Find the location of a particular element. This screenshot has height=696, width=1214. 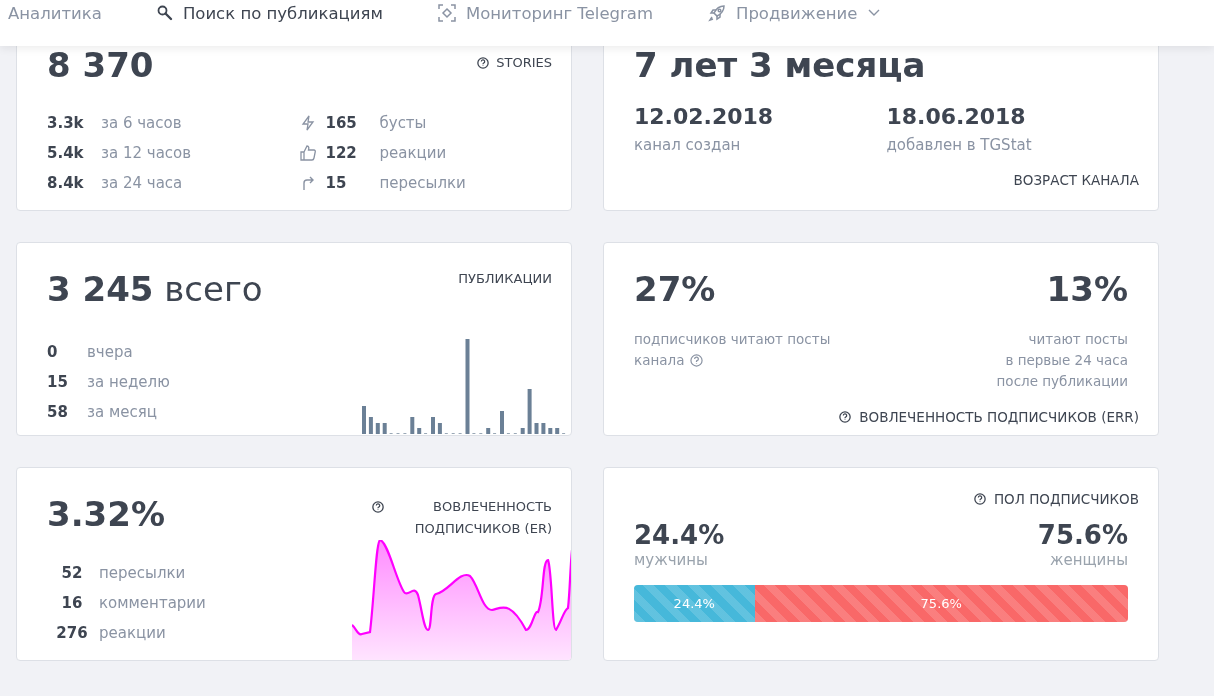

channel-age: 7 лет 3 месяца is located at coordinates (780, 65).